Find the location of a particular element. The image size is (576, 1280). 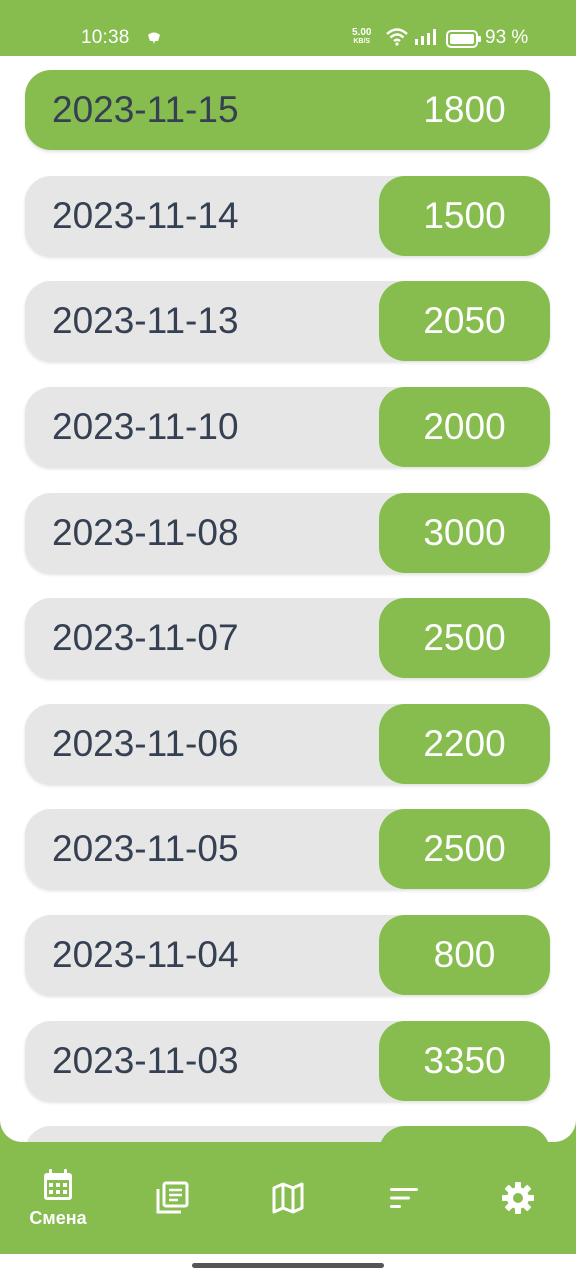

signal-icon is located at coordinates (425, 37).